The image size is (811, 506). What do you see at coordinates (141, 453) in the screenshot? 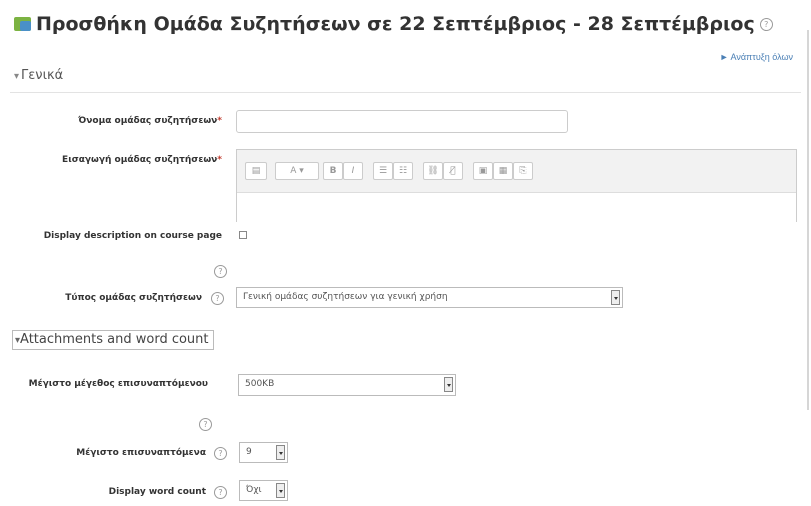
I see `max-attach-label-text: Μέγιστο επισυναπτόμενα` at bounding box center [141, 453].